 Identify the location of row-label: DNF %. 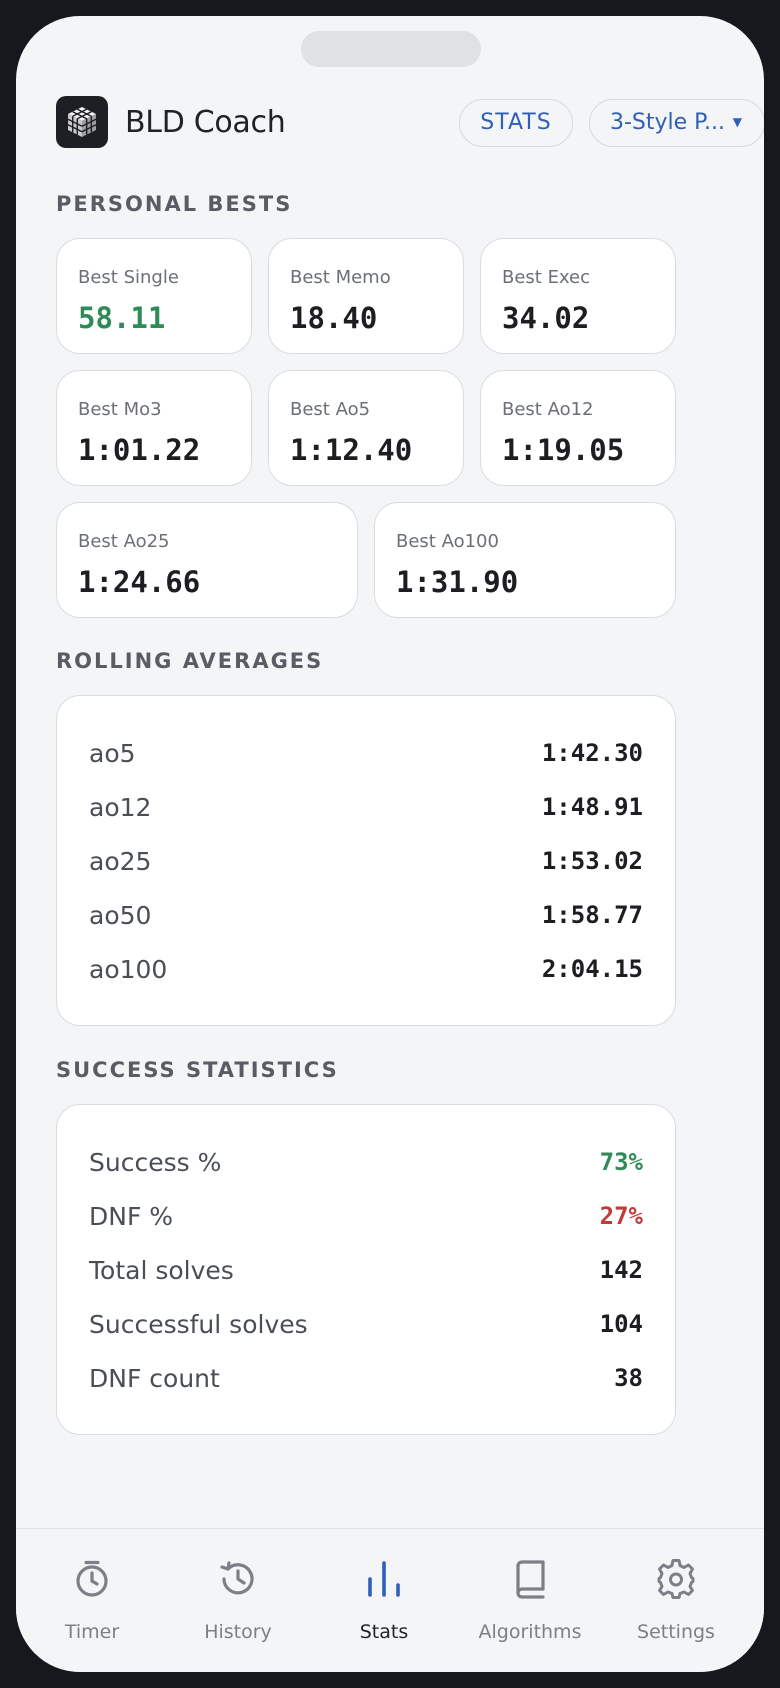
(131, 1216).